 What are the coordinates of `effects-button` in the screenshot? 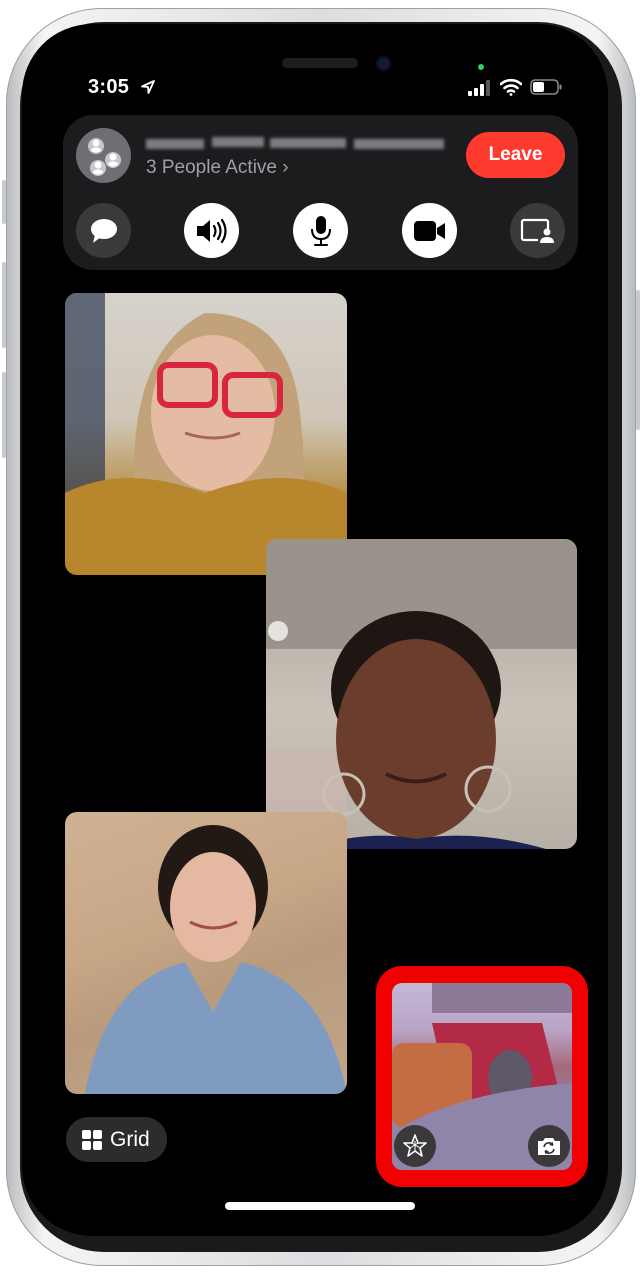 It's located at (415, 1146).